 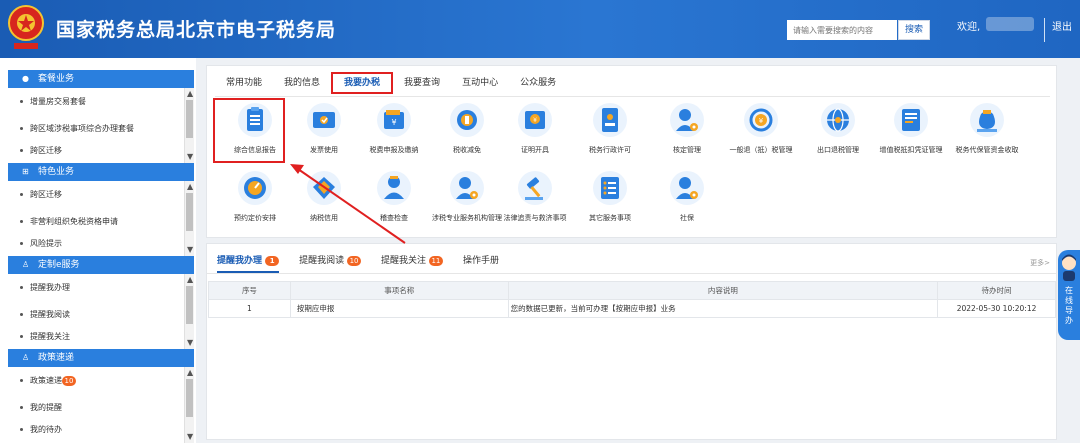 What do you see at coordinates (324, 150) in the screenshot?
I see `service-label: 发票使用` at bounding box center [324, 150].